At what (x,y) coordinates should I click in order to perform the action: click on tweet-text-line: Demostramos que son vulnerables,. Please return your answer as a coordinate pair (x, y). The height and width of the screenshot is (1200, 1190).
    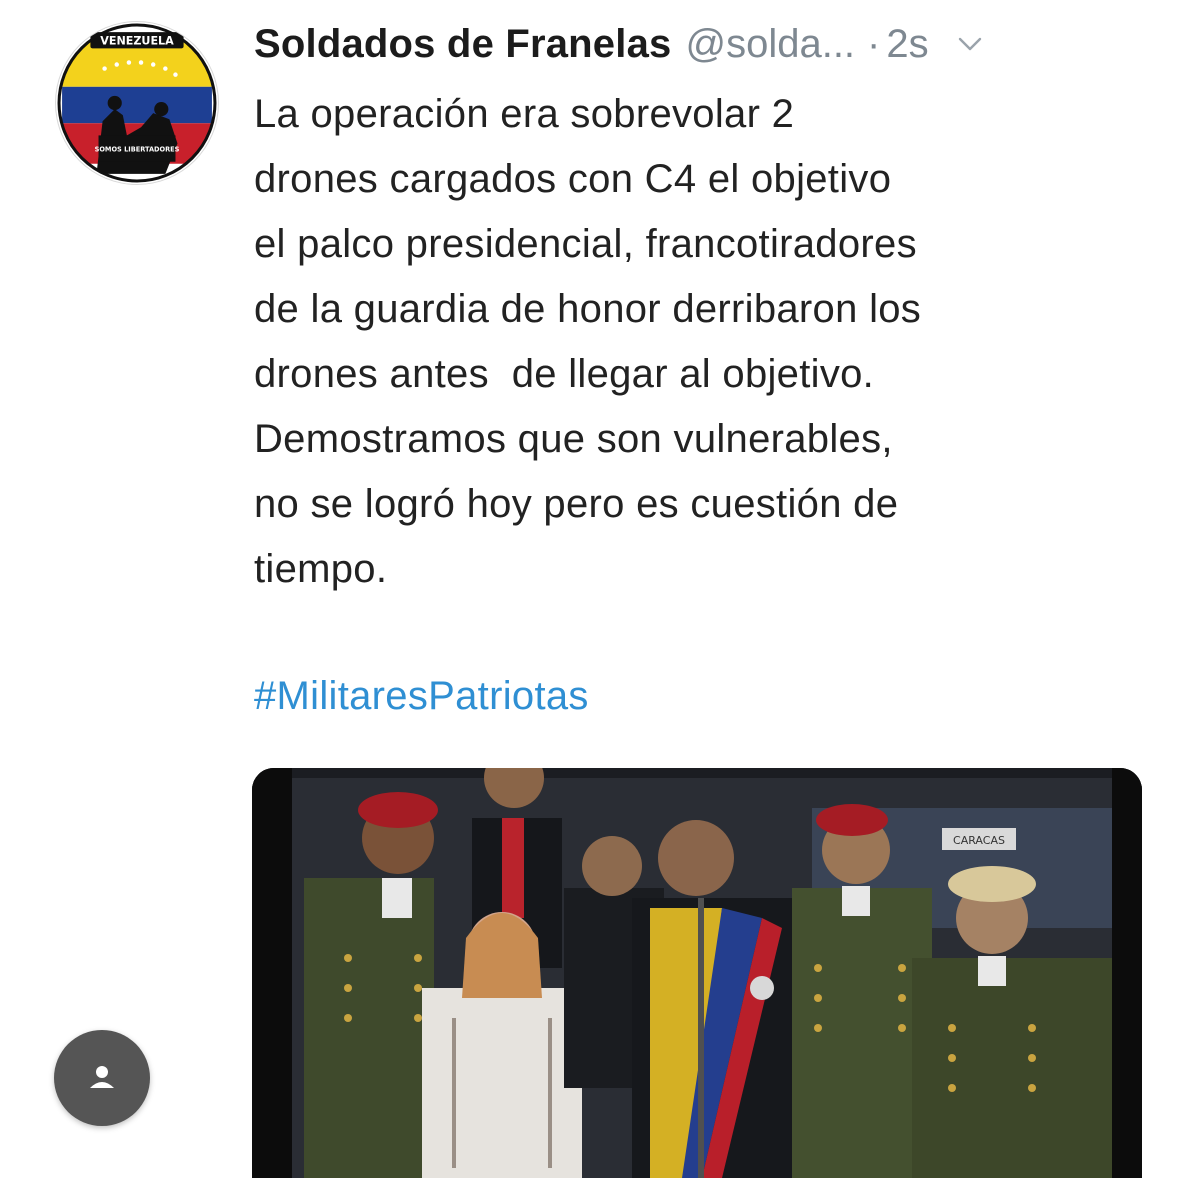
    Looking at the image, I should click on (573, 439).